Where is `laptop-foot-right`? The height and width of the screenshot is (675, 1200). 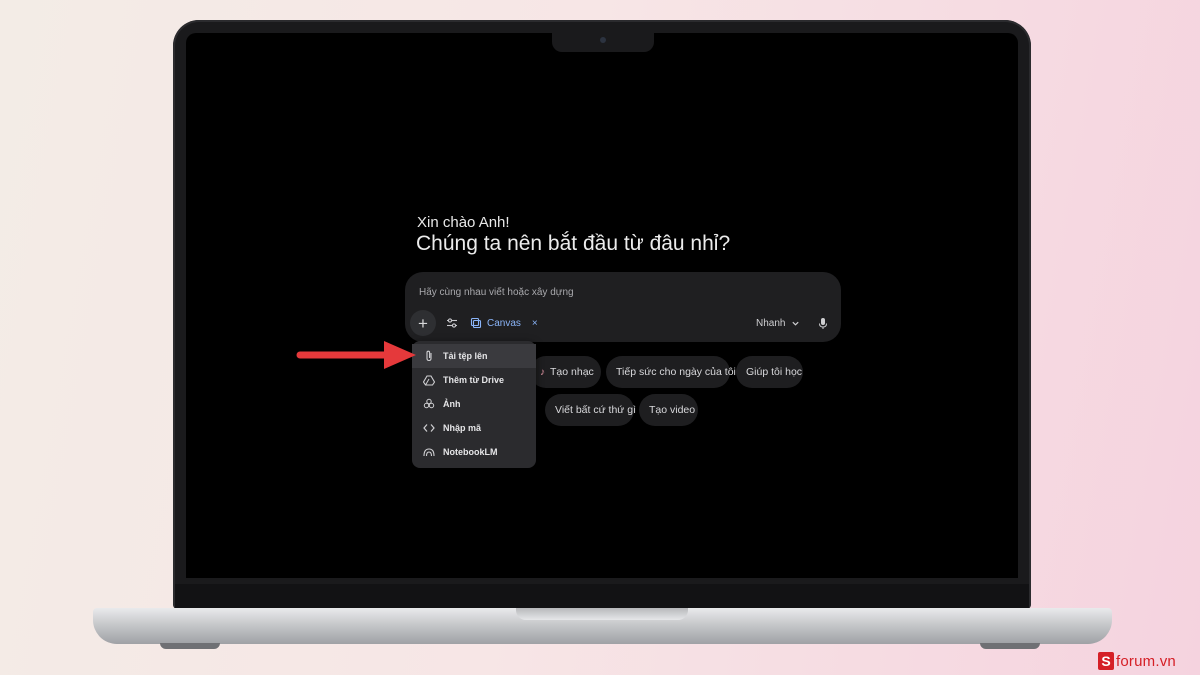
laptop-foot-right is located at coordinates (1010, 646).